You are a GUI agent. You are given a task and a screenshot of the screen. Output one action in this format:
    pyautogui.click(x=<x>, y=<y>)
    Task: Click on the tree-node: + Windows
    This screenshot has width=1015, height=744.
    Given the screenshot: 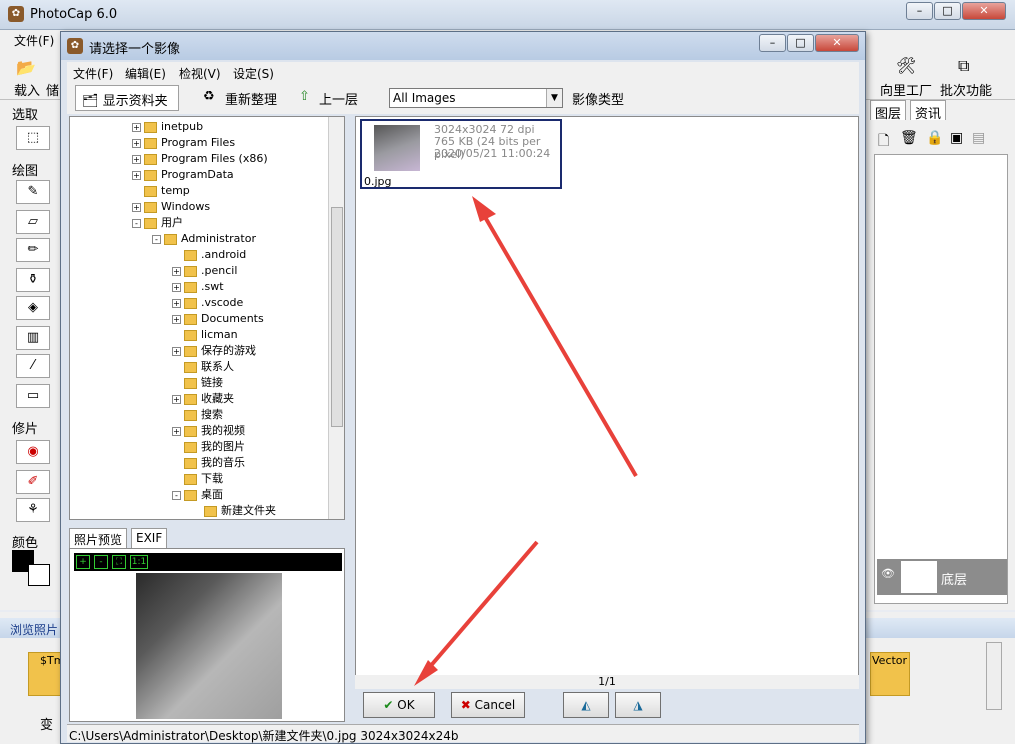 What is the action you would take?
    pyautogui.click(x=171, y=207)
    